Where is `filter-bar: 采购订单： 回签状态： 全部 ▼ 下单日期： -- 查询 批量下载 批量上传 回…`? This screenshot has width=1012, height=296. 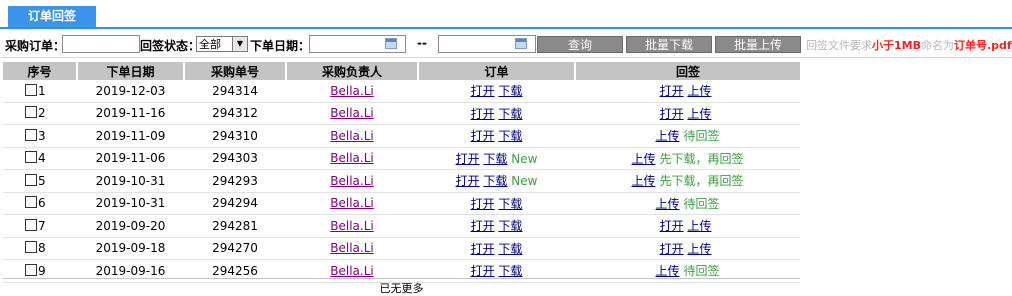
filter-bar: 采购订单： 回签状态： 全部 ▼ 下单日期： -- 查询 批量下载 批量上传 回… is located at coordinates (506, 45).